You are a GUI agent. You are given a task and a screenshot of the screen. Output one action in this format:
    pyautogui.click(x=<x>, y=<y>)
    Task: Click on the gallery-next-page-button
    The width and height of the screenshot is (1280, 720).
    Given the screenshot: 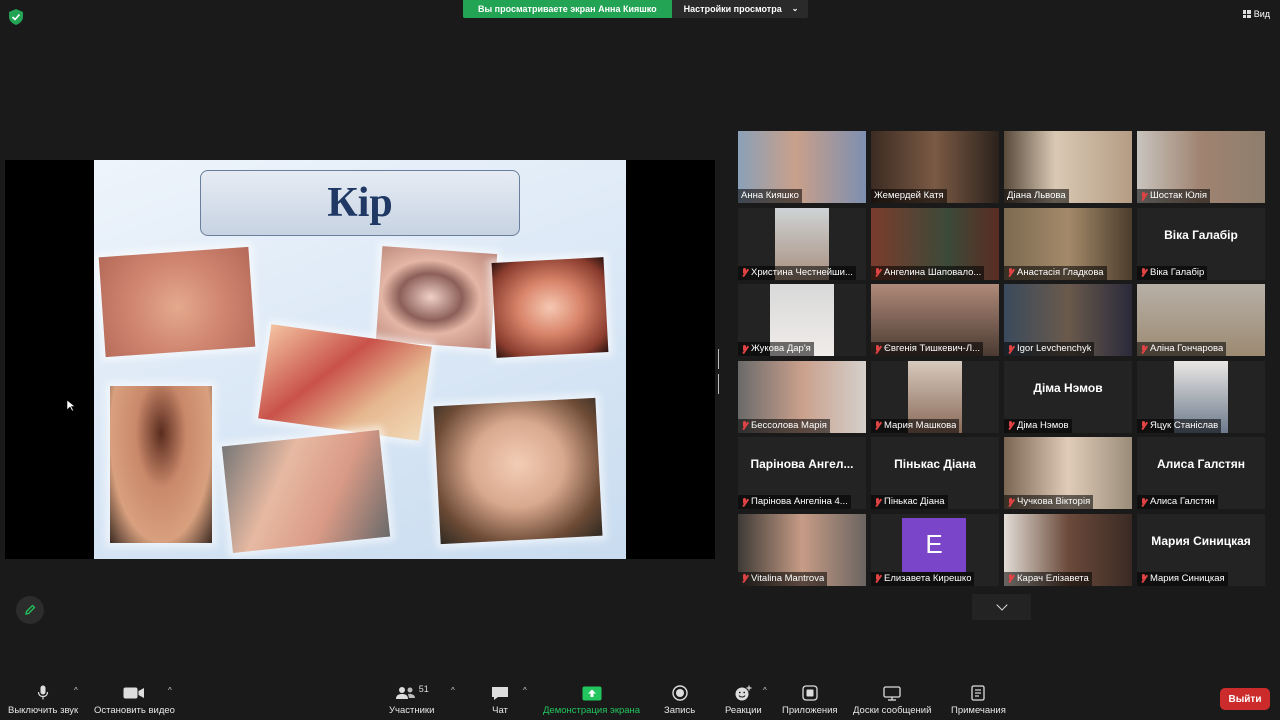 What is the action you would take?
    pyautogui.click(x=1001, y=607)
    